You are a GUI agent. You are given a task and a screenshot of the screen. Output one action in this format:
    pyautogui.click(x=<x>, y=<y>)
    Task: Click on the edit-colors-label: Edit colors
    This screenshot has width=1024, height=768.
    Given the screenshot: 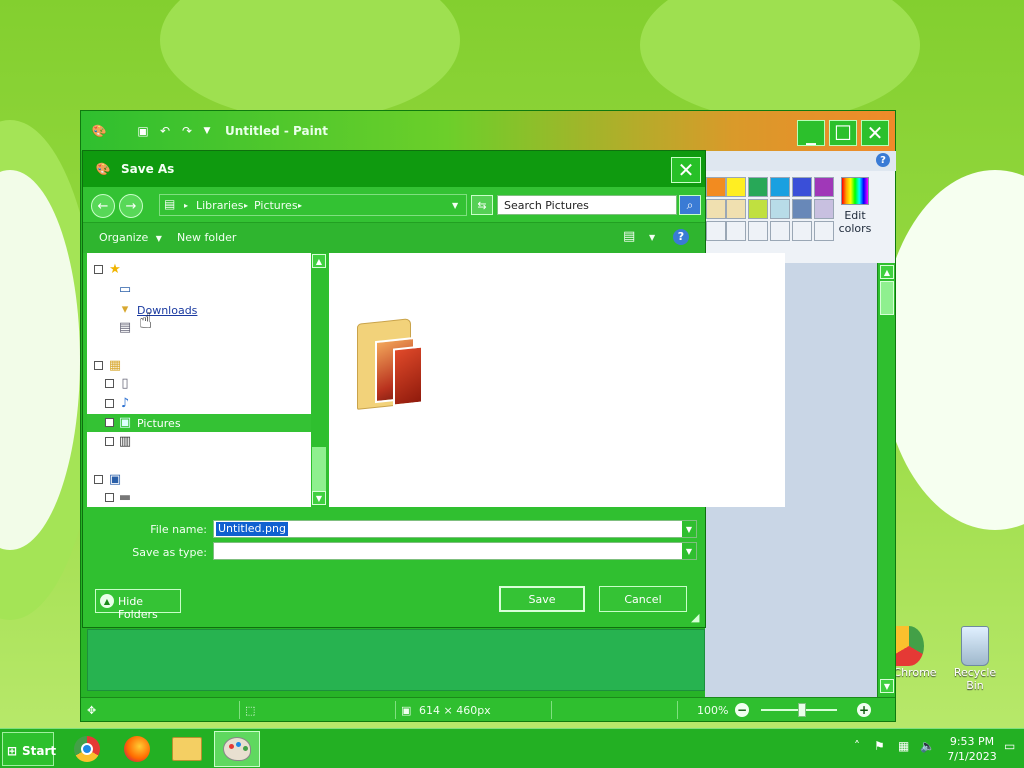 What is the action you would take?
    pyautogui.click(x=855, y=222)
    